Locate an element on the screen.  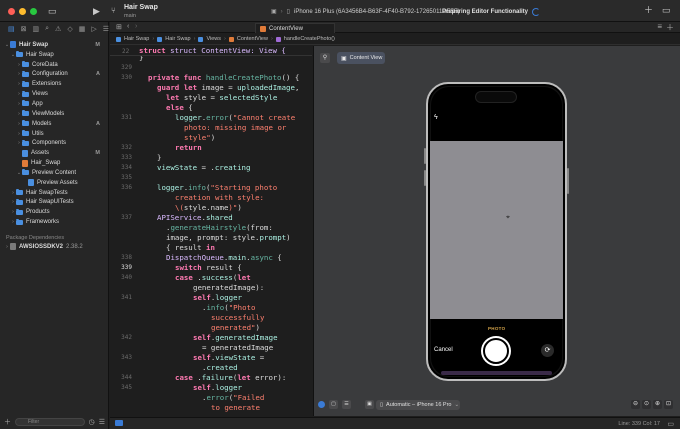
code-line: } is located at coordinates (159, 157).